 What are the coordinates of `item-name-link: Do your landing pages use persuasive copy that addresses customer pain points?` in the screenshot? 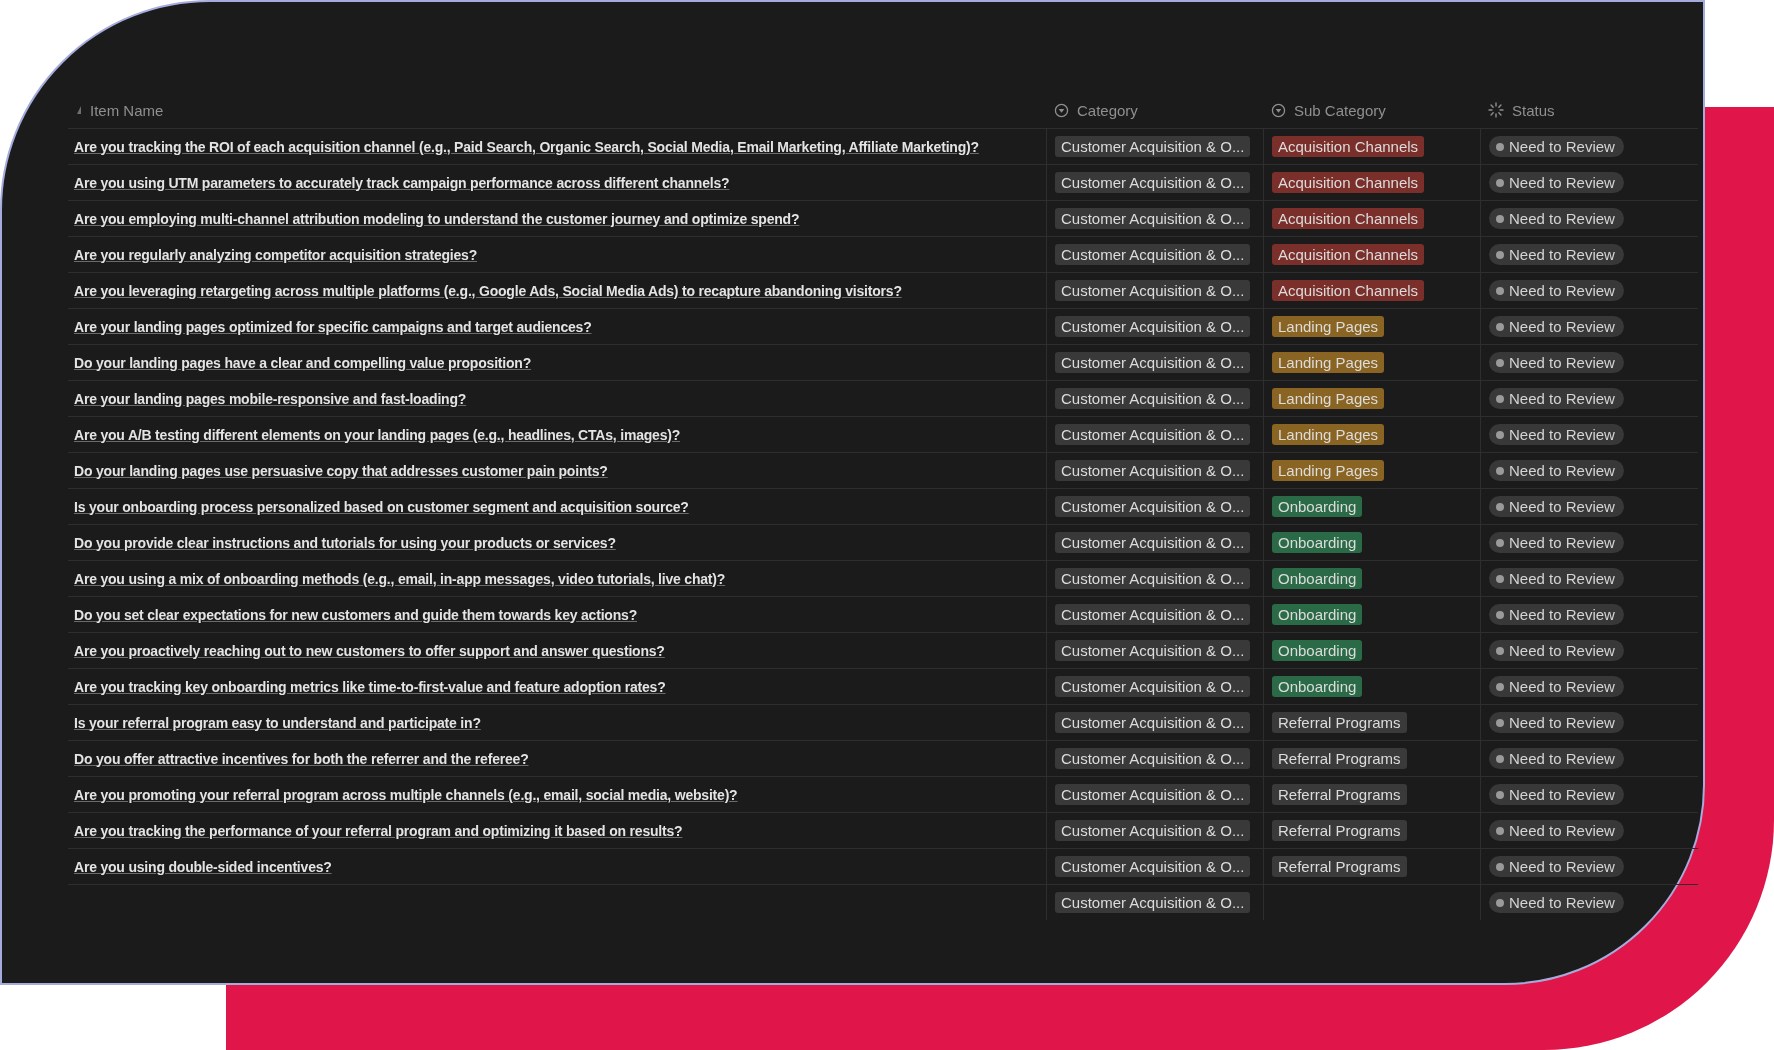 It's located at (341, 470).